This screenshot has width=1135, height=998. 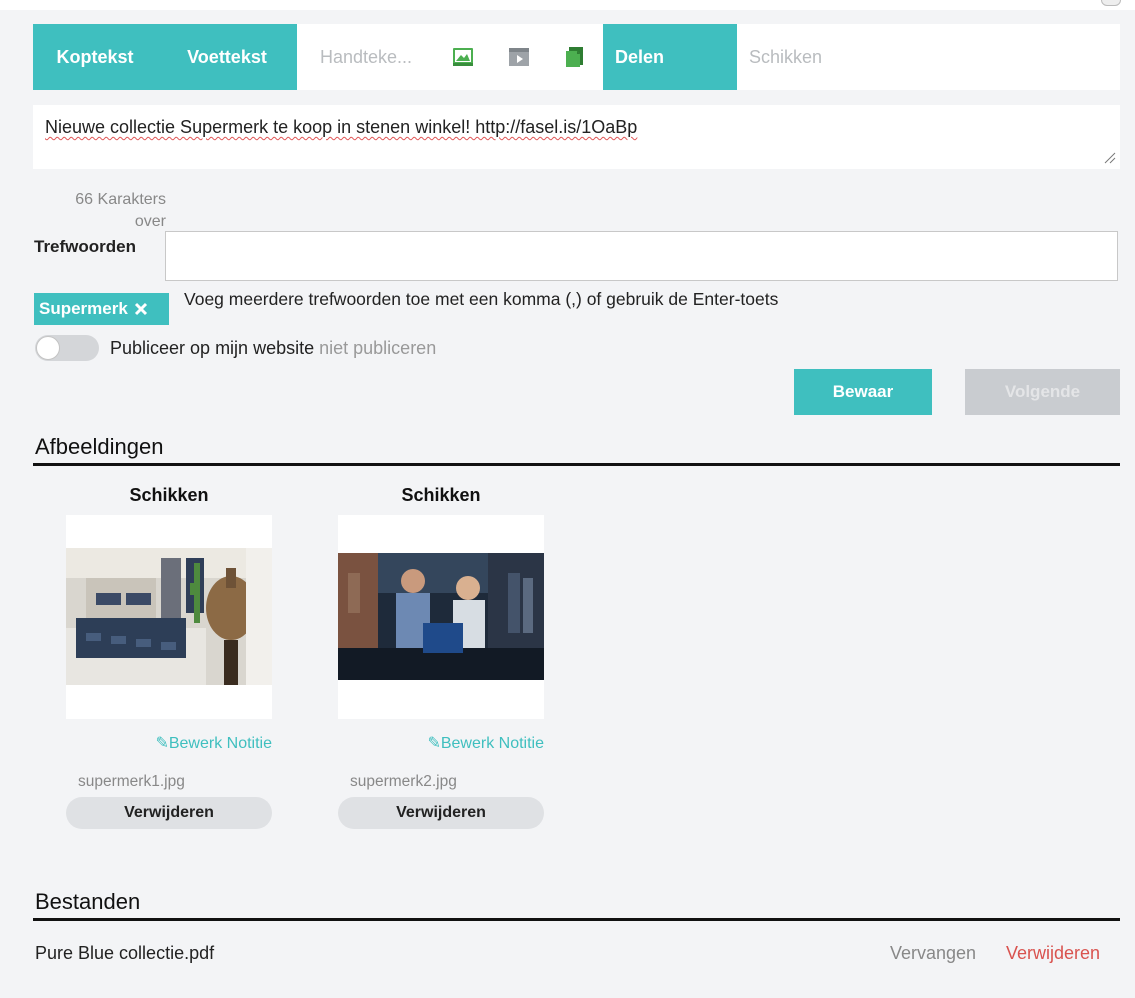 What do you see at coordinates (519, 57) in the screenshot?
I see `video-icon` at bounding box center [519, 57].